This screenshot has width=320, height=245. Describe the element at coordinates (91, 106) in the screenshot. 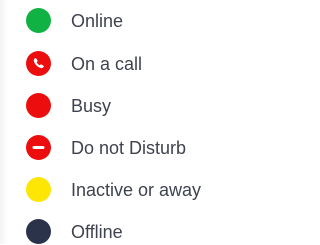

I see `status-label: Busy` at that location.